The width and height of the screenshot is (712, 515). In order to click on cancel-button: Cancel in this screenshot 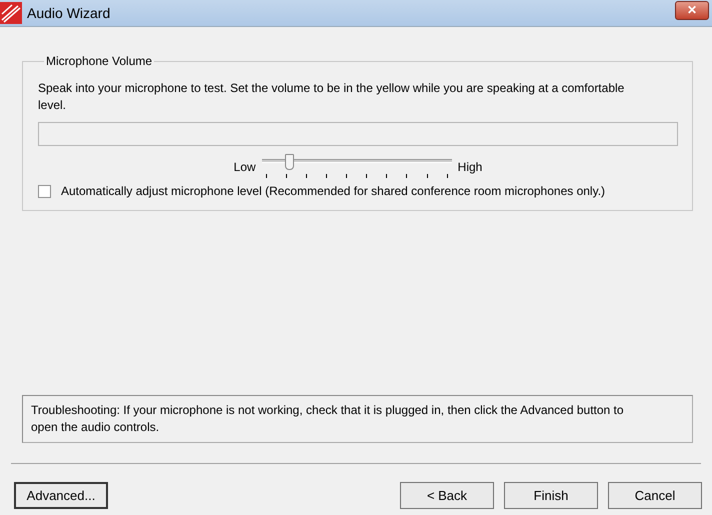, I will do `click(655, 495)`.